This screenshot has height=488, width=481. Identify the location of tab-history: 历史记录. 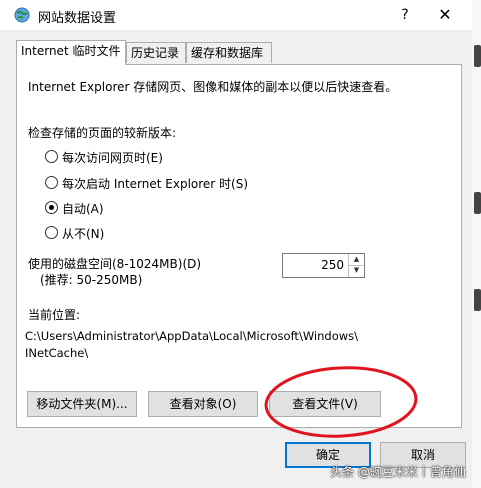
(156, 52).